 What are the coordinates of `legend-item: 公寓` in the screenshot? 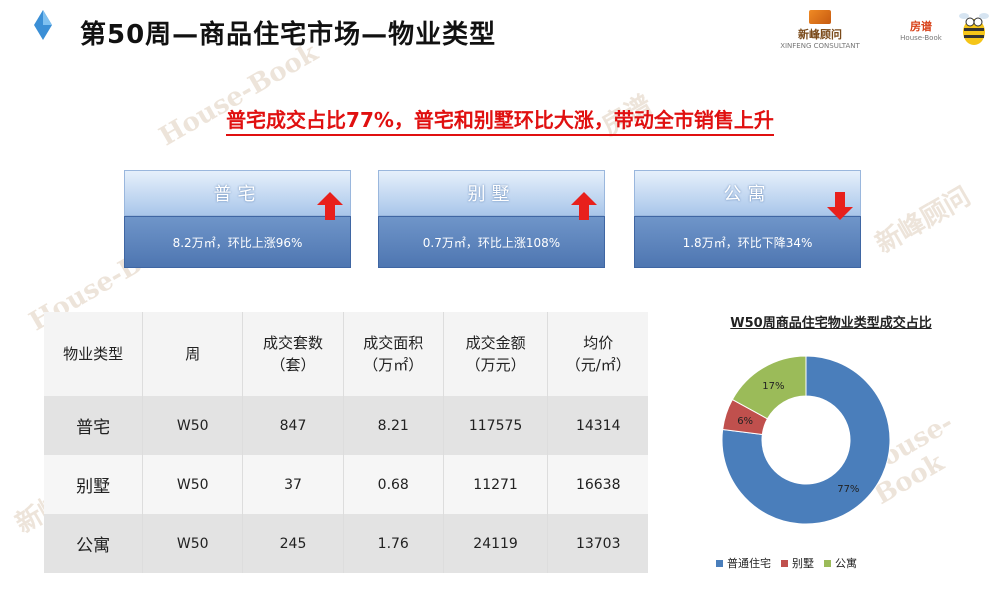 It's located at (840, 563).